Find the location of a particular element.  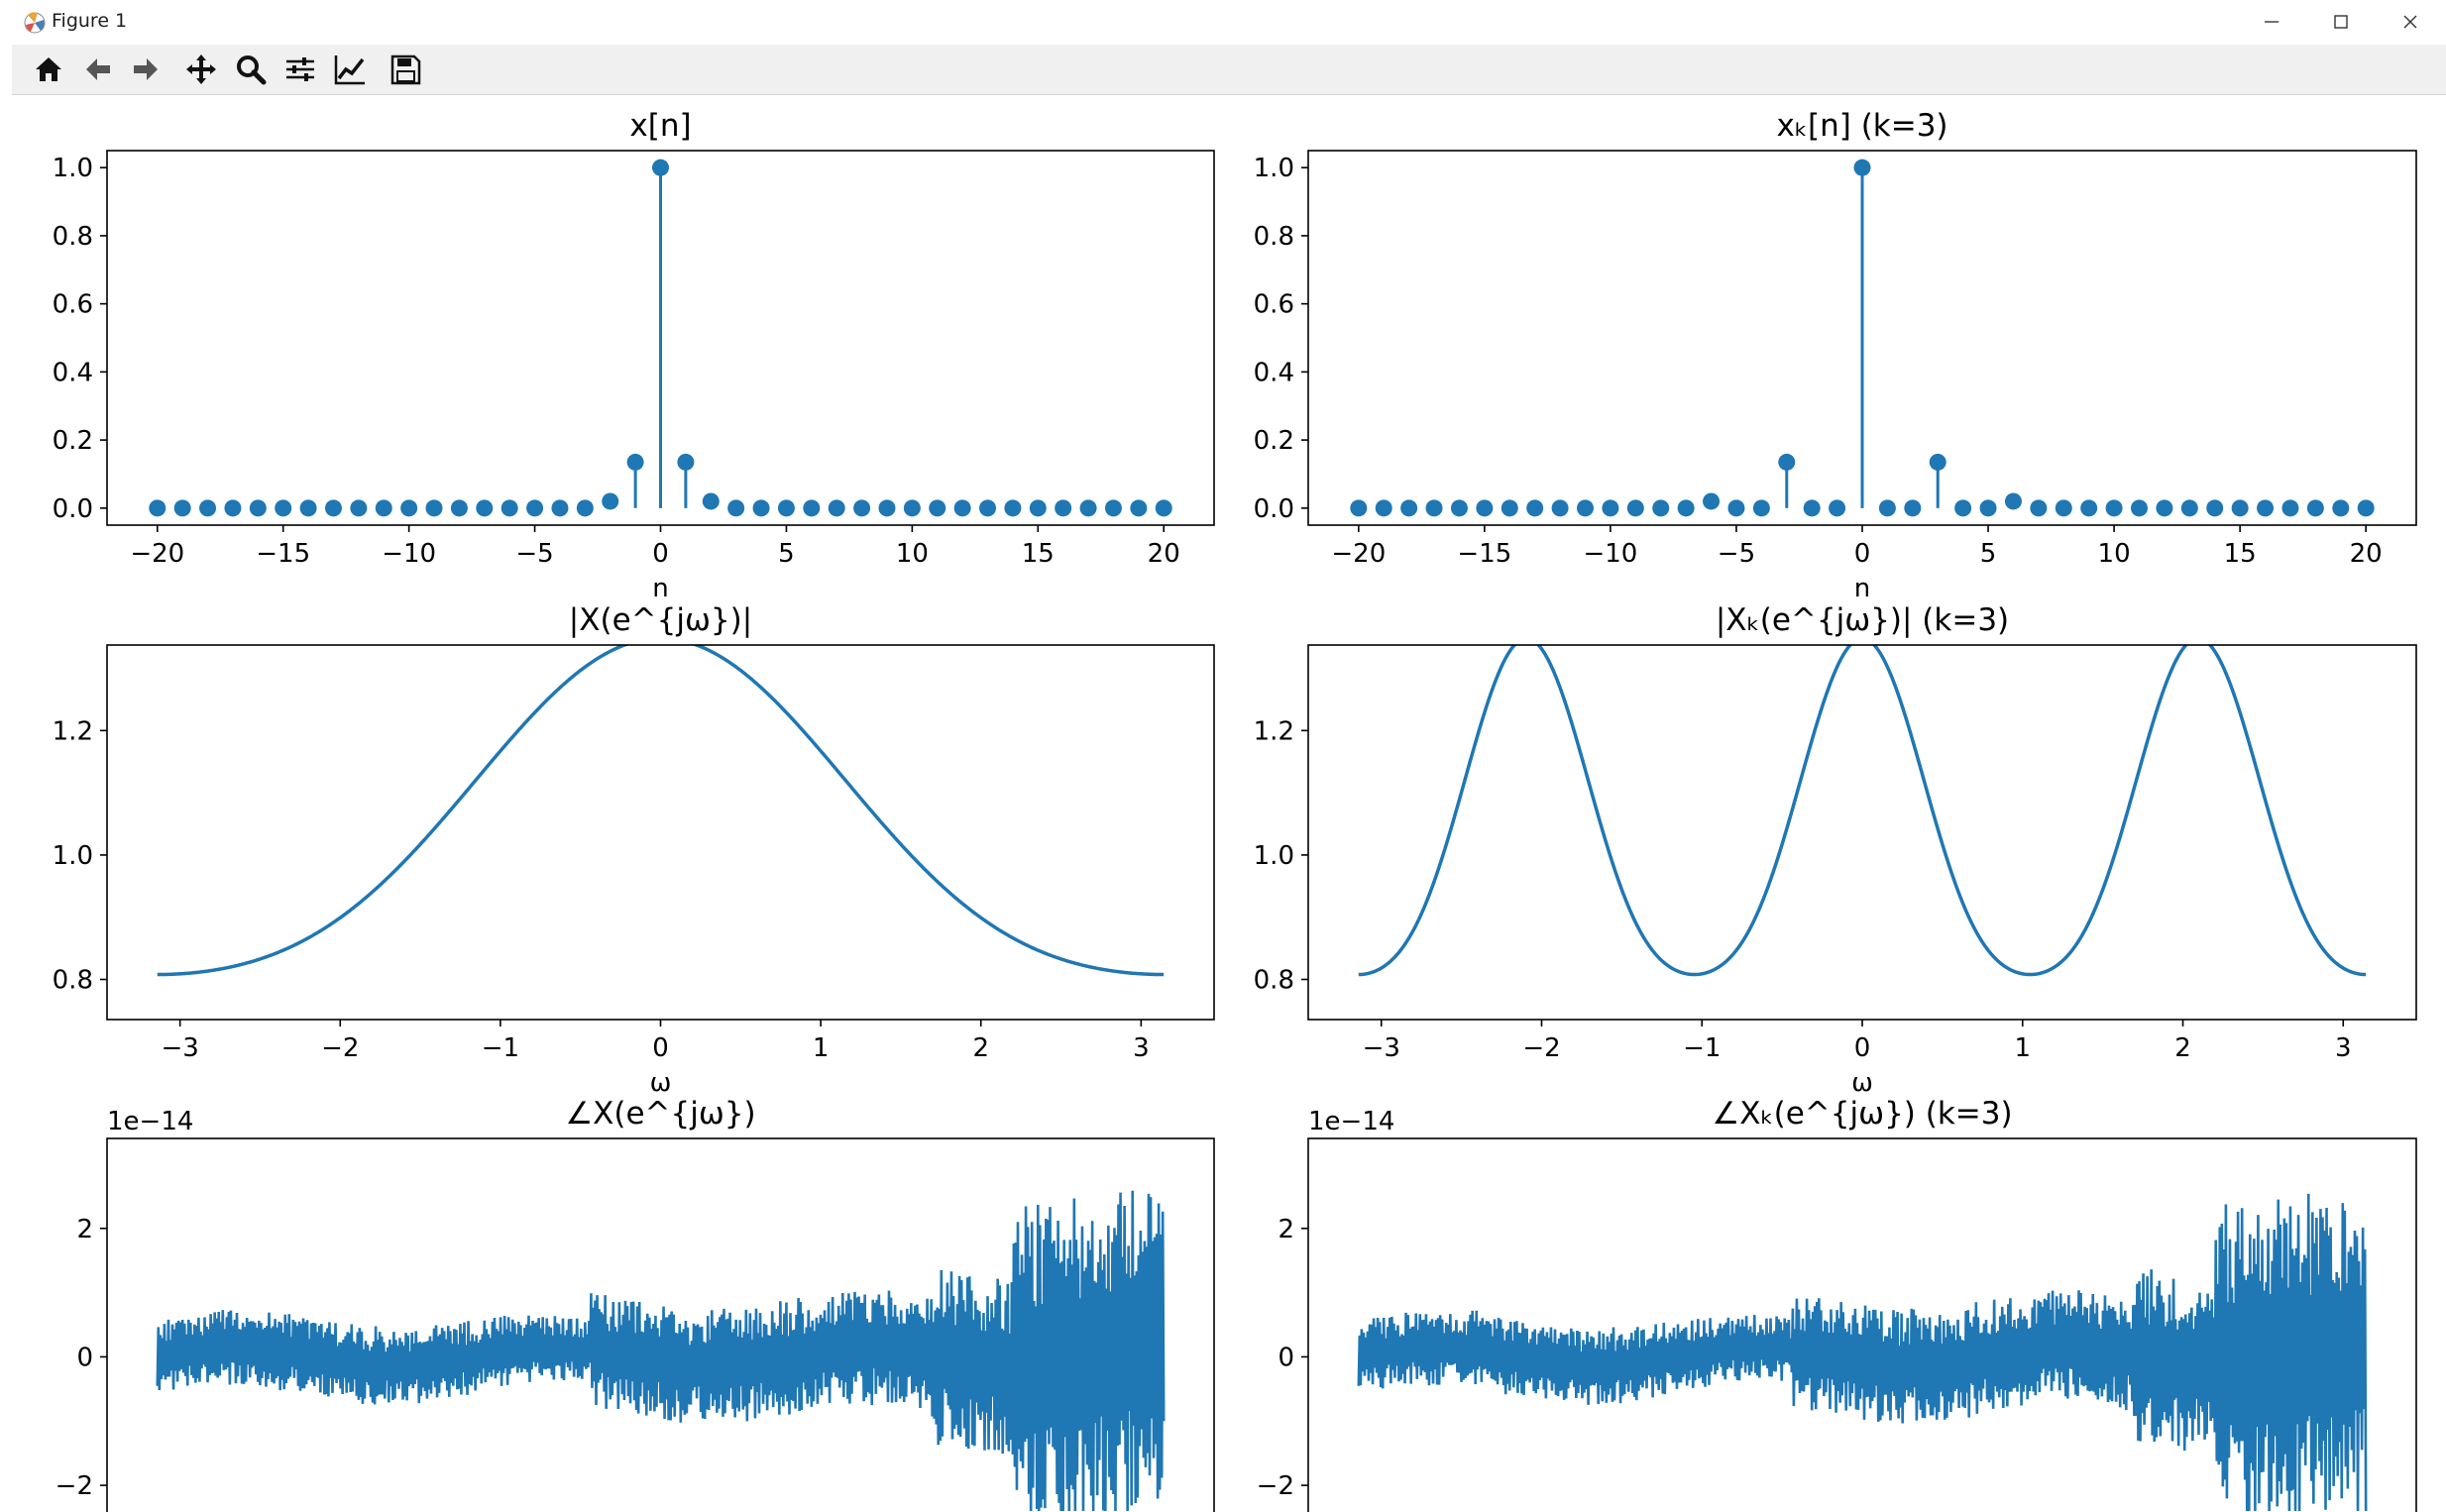

home-button is located at coordinates (48, 69).